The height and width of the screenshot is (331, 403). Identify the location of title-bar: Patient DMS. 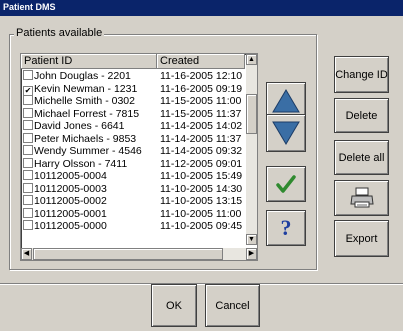
(201, 8).